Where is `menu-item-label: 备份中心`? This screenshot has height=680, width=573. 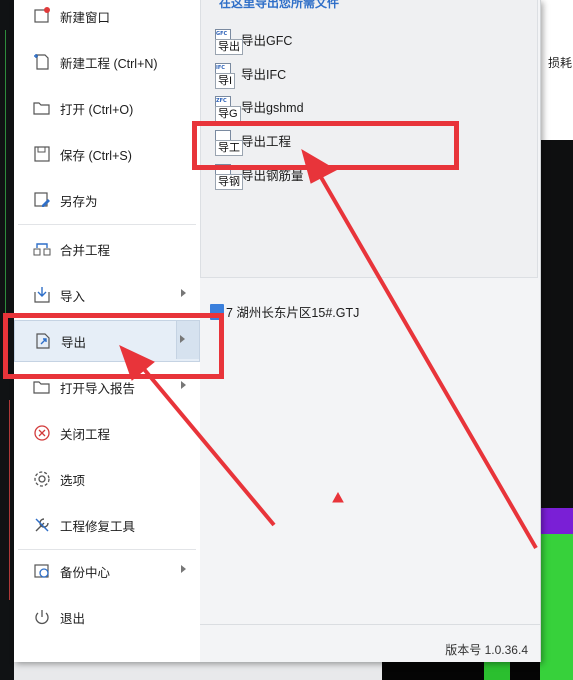
menu-item-label: 备份中心 is located at coordinates (85, 572).